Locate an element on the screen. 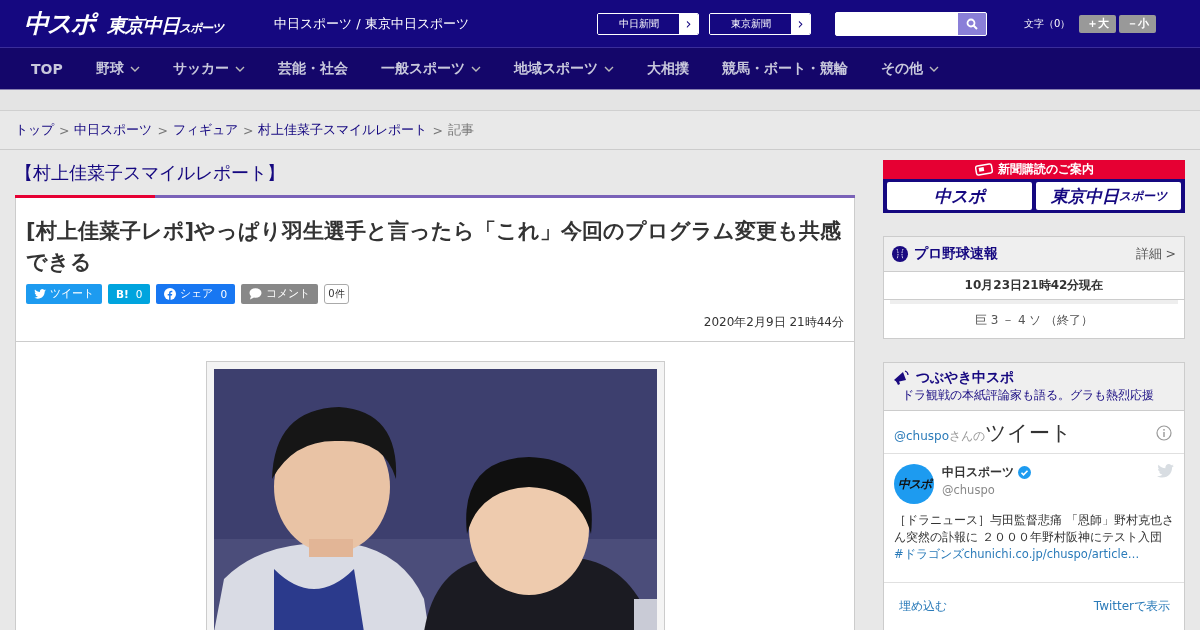  nav-item: TOP is located at coordinates (47, 68).